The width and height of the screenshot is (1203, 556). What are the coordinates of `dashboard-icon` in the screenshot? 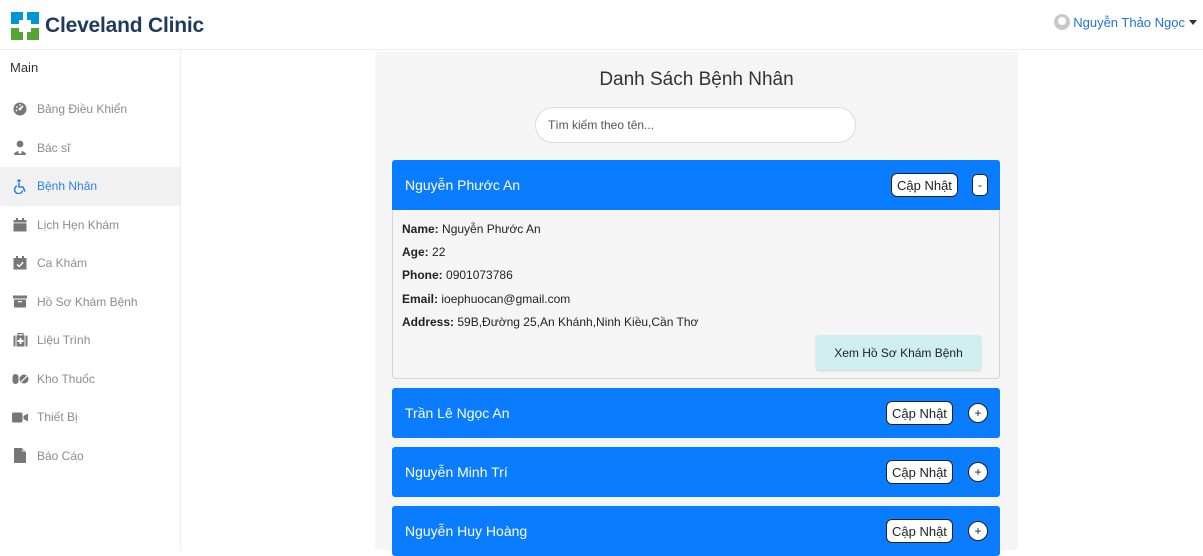 It's located at (20, 109).